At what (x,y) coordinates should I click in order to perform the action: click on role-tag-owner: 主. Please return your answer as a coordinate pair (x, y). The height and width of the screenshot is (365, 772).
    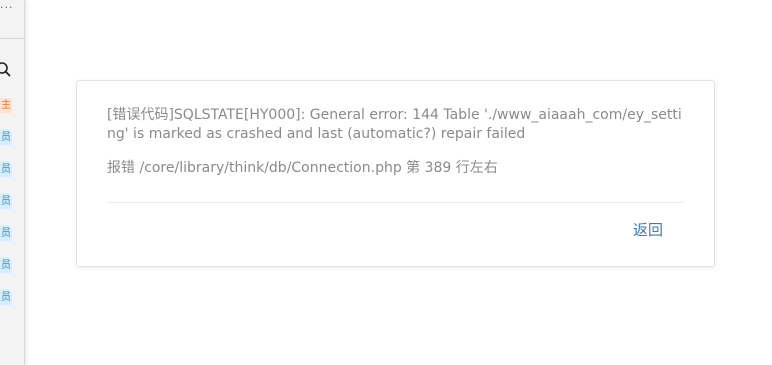
    Looking at the image, I should click on (6, 105).